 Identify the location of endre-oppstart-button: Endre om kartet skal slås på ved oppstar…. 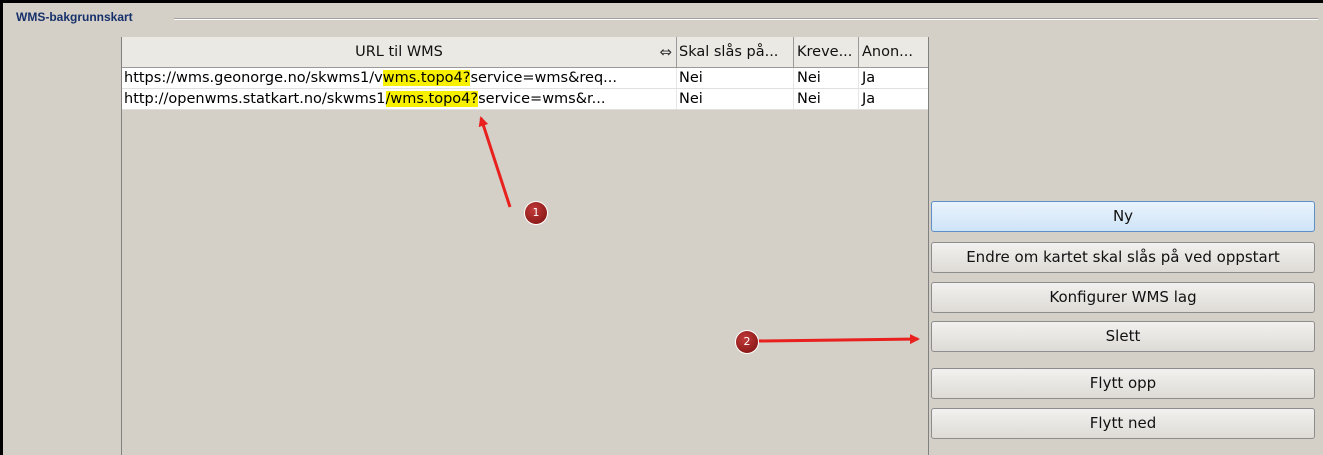
(1123, 257).